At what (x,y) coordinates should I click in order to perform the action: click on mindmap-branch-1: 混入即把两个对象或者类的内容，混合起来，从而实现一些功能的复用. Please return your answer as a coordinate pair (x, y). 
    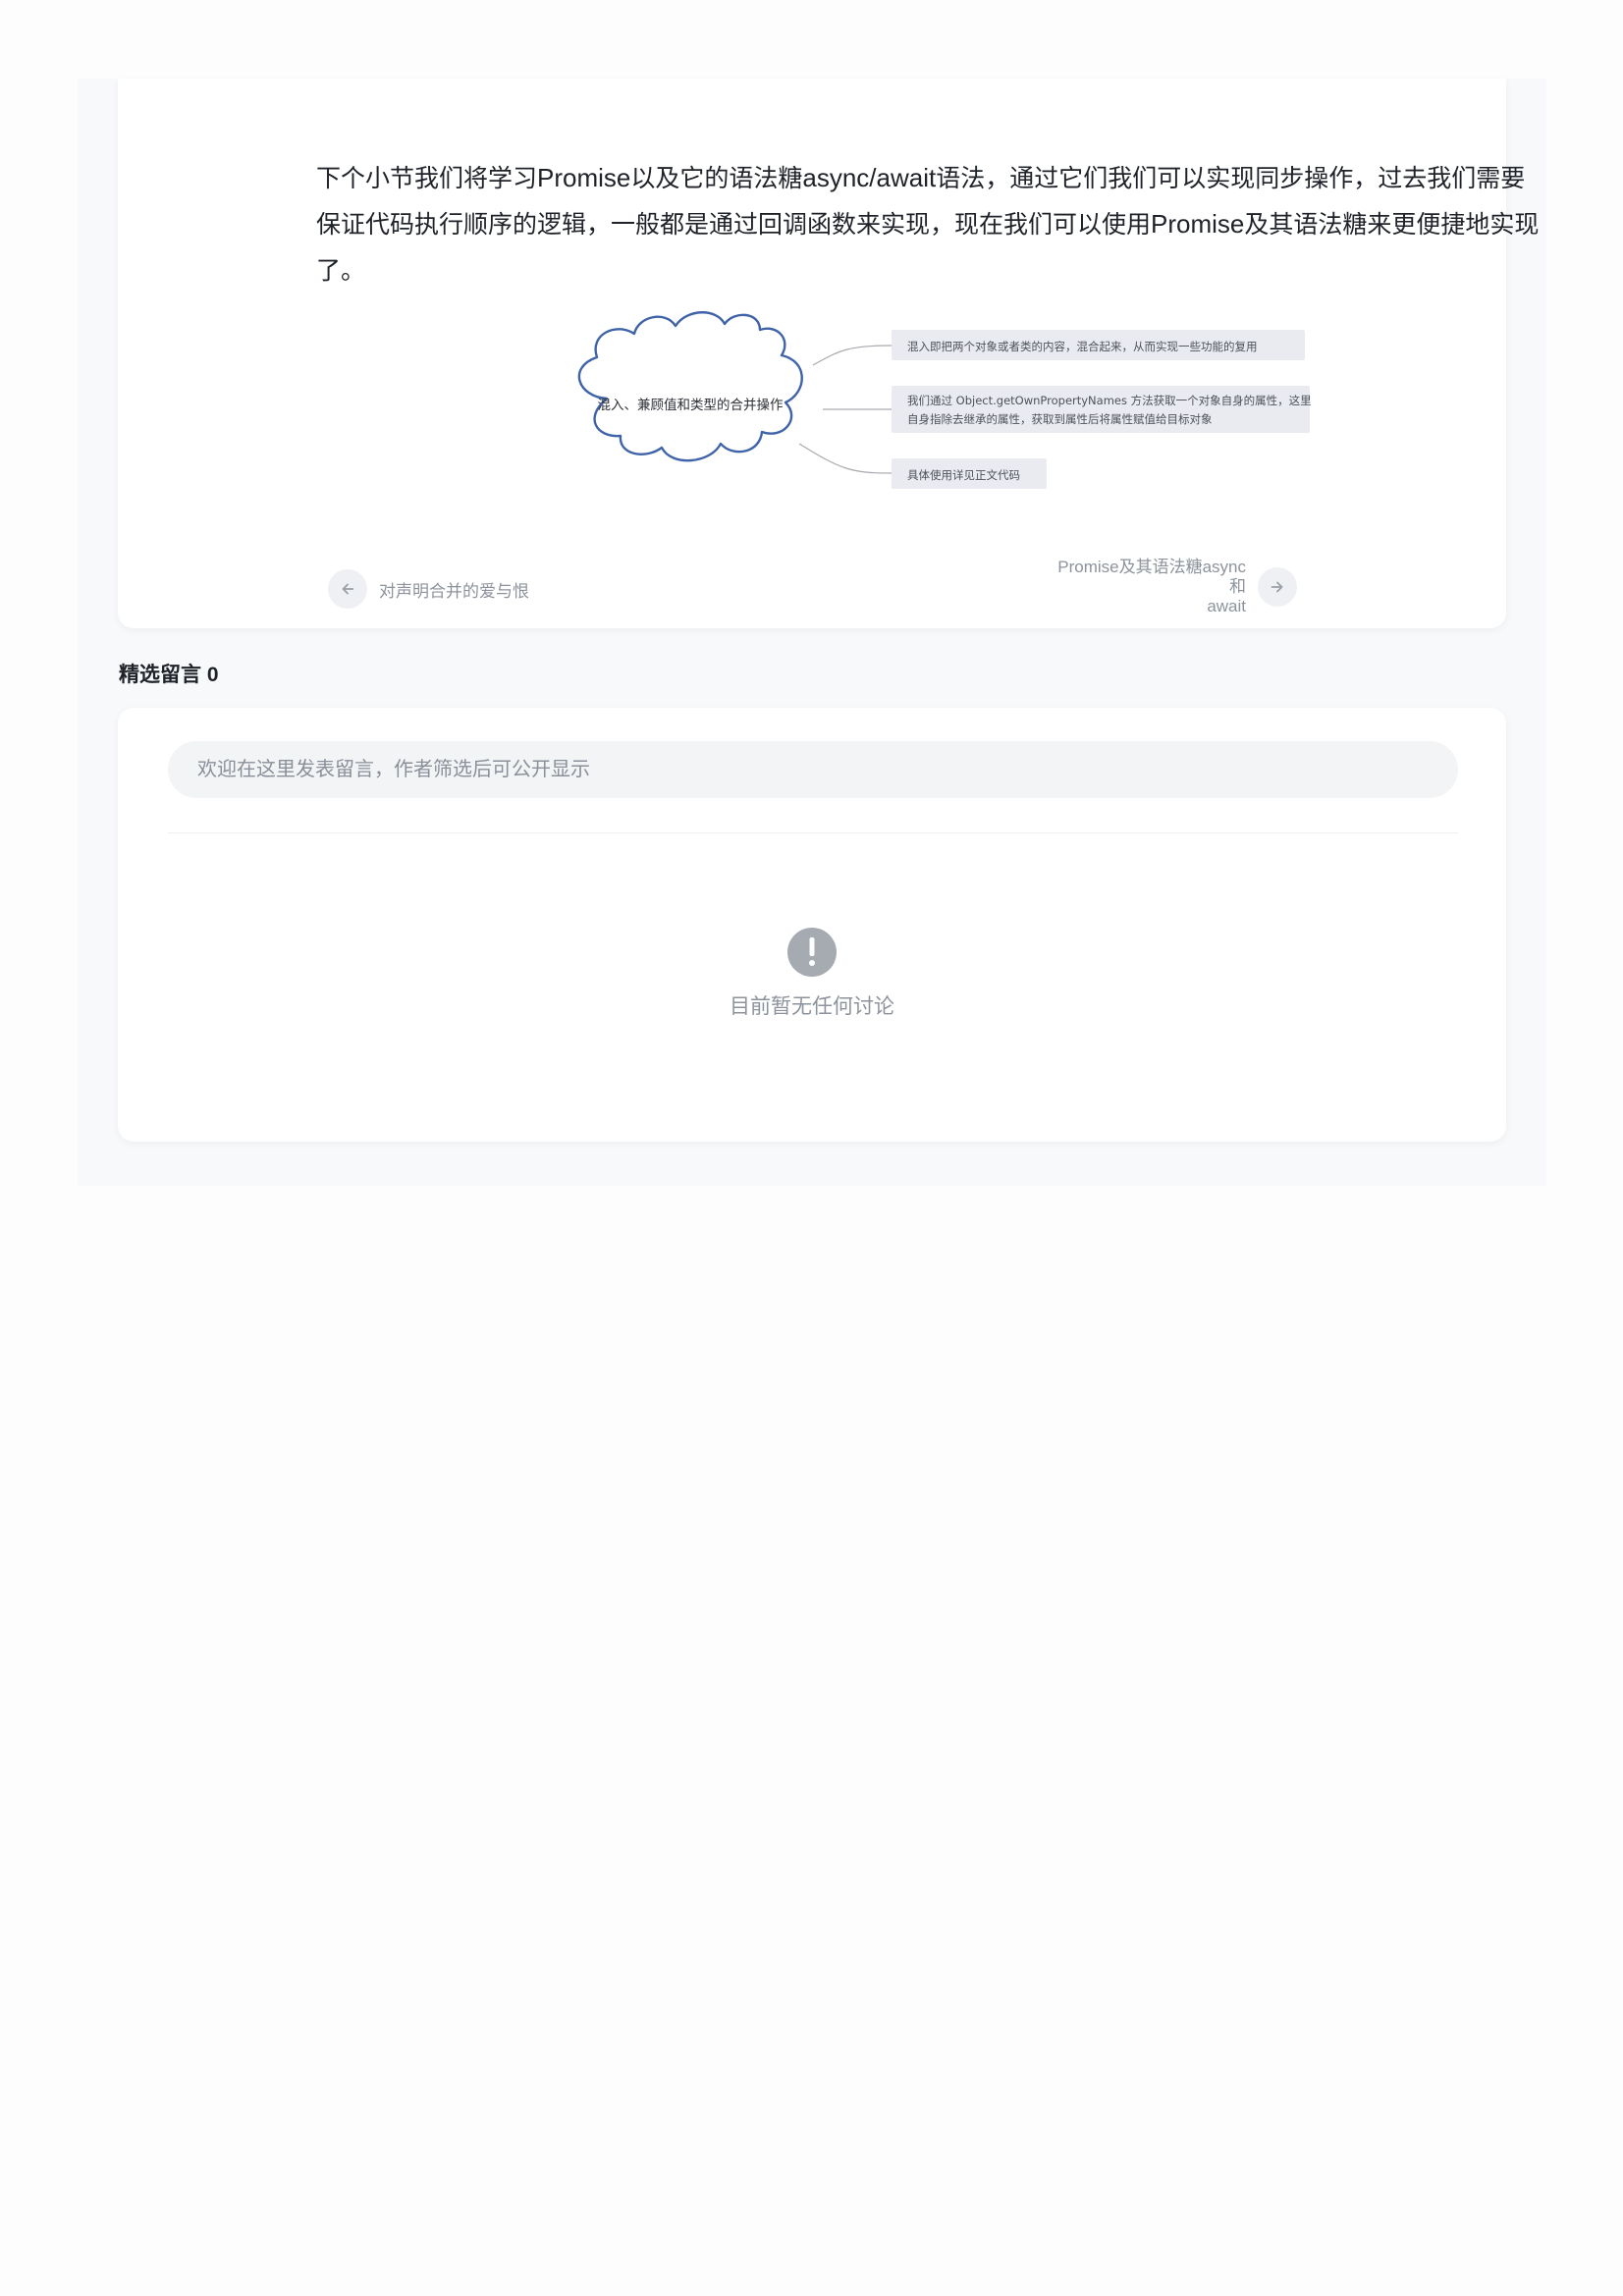
    Looking at the image, I should click on (1082, 346).